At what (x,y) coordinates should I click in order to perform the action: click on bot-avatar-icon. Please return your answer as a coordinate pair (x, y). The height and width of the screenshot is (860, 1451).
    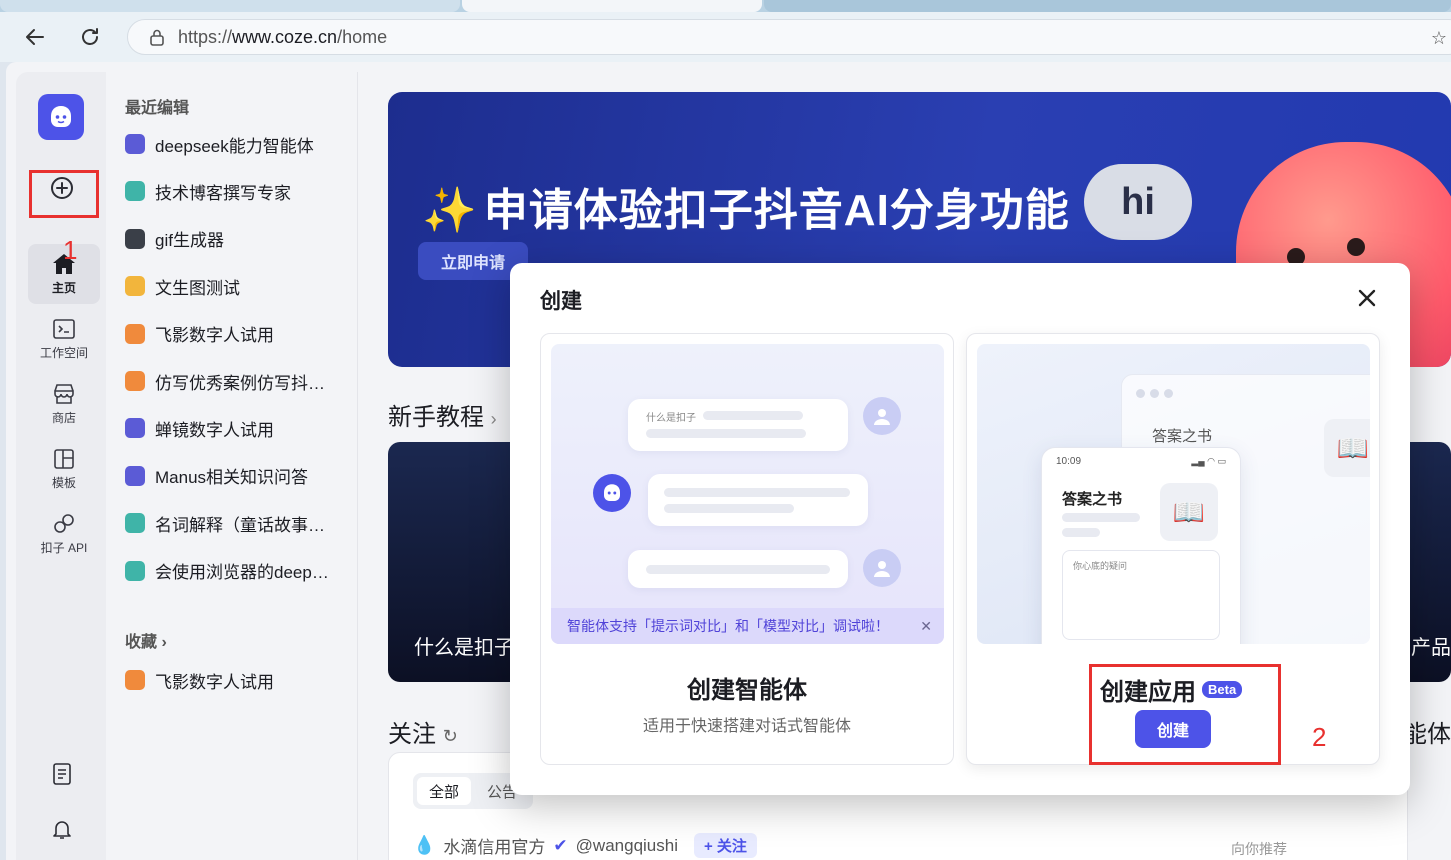
    Looking at the image, I should click on (612, 493).